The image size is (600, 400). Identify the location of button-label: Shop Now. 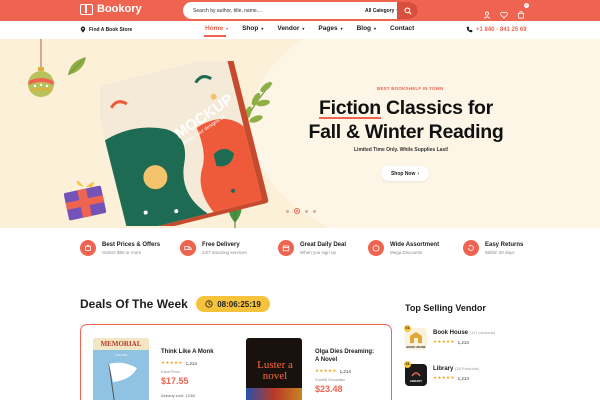
(403, 173).